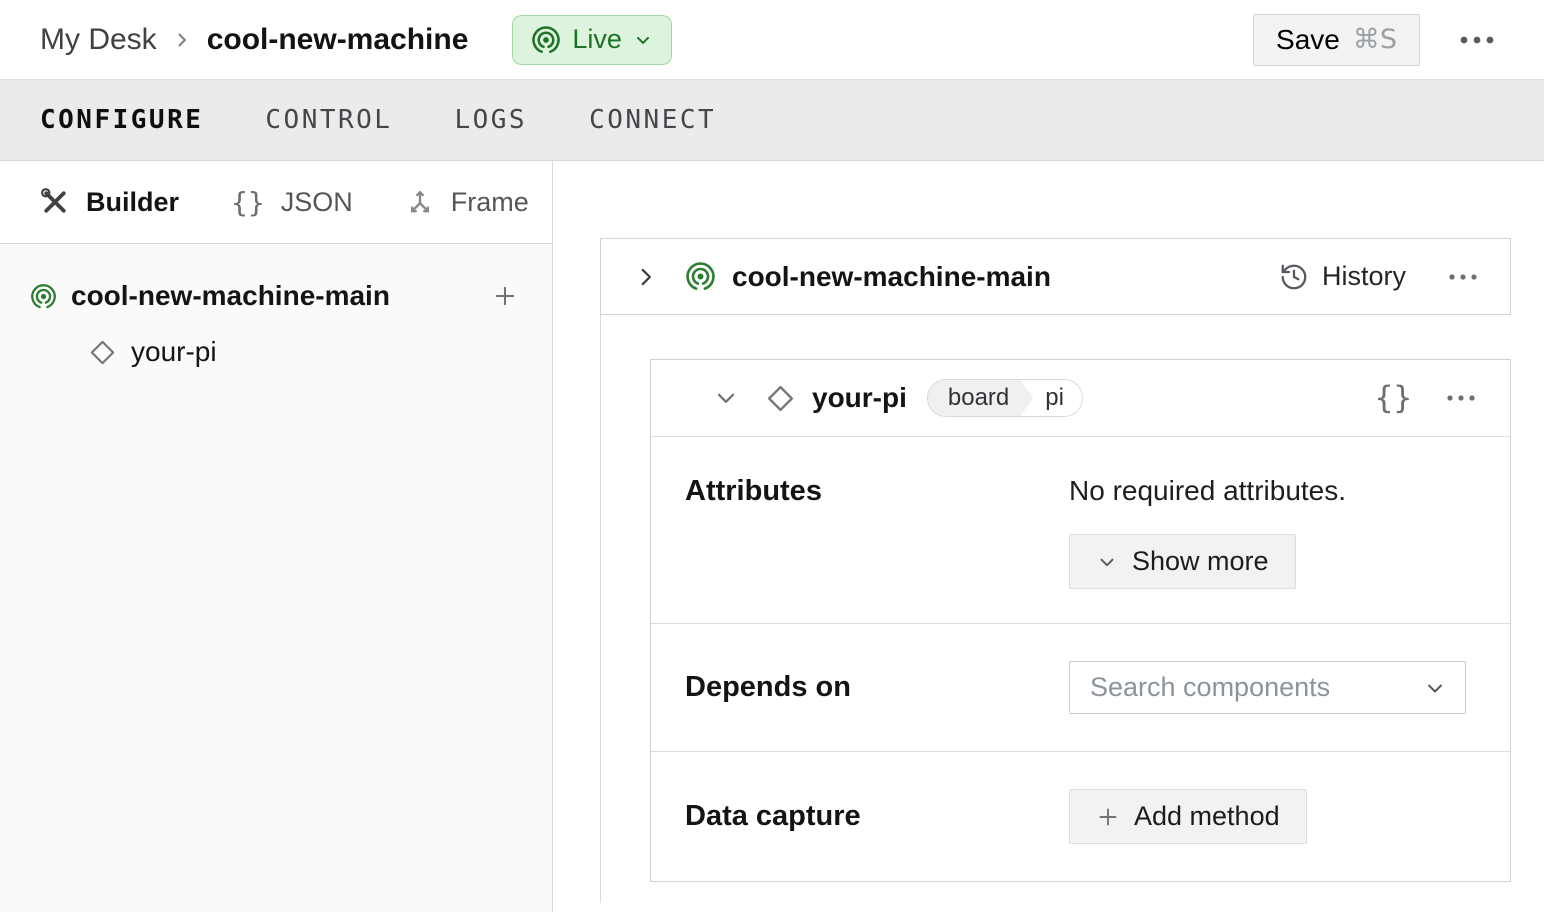 The height and width of the screenshot is (912, 1544). Describe the element at coordinates (337, 39) in the screenshot. I see `machine-name: cool-new-machine` at that location.